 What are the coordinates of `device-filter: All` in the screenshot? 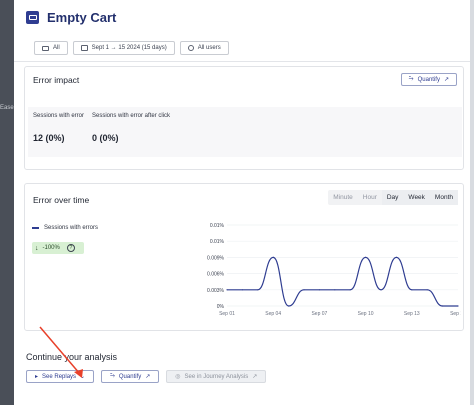 It's located at (51, 48).